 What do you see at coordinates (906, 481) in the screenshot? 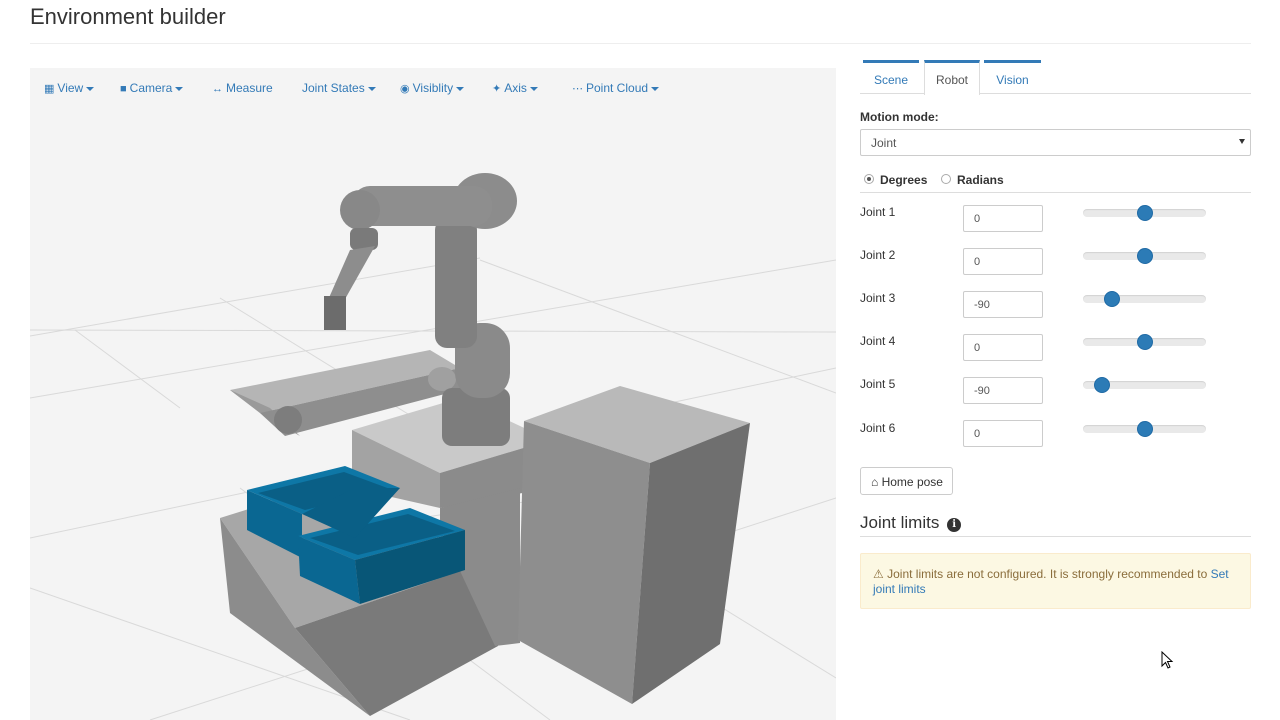
I see `home-pose-button: ⌂ Home pose` at bounding box center [906, 481].